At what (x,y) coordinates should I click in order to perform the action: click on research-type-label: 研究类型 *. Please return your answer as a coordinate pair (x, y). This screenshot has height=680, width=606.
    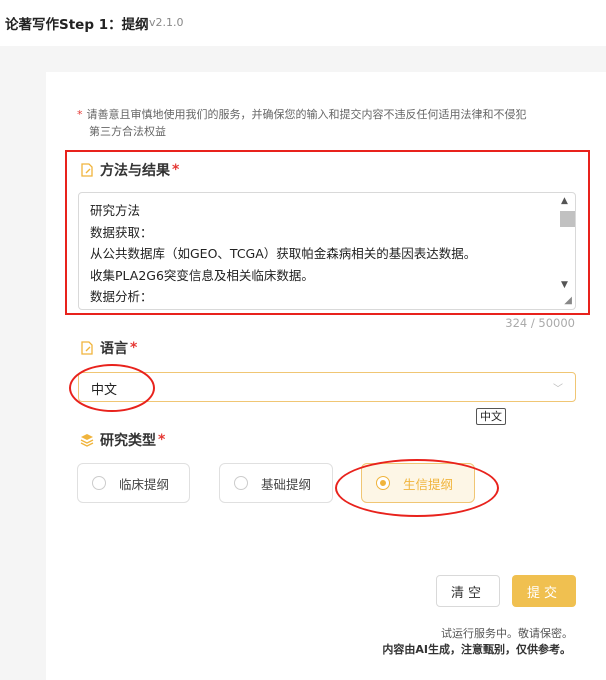
    Looking at the image, I should click on (122, 440).